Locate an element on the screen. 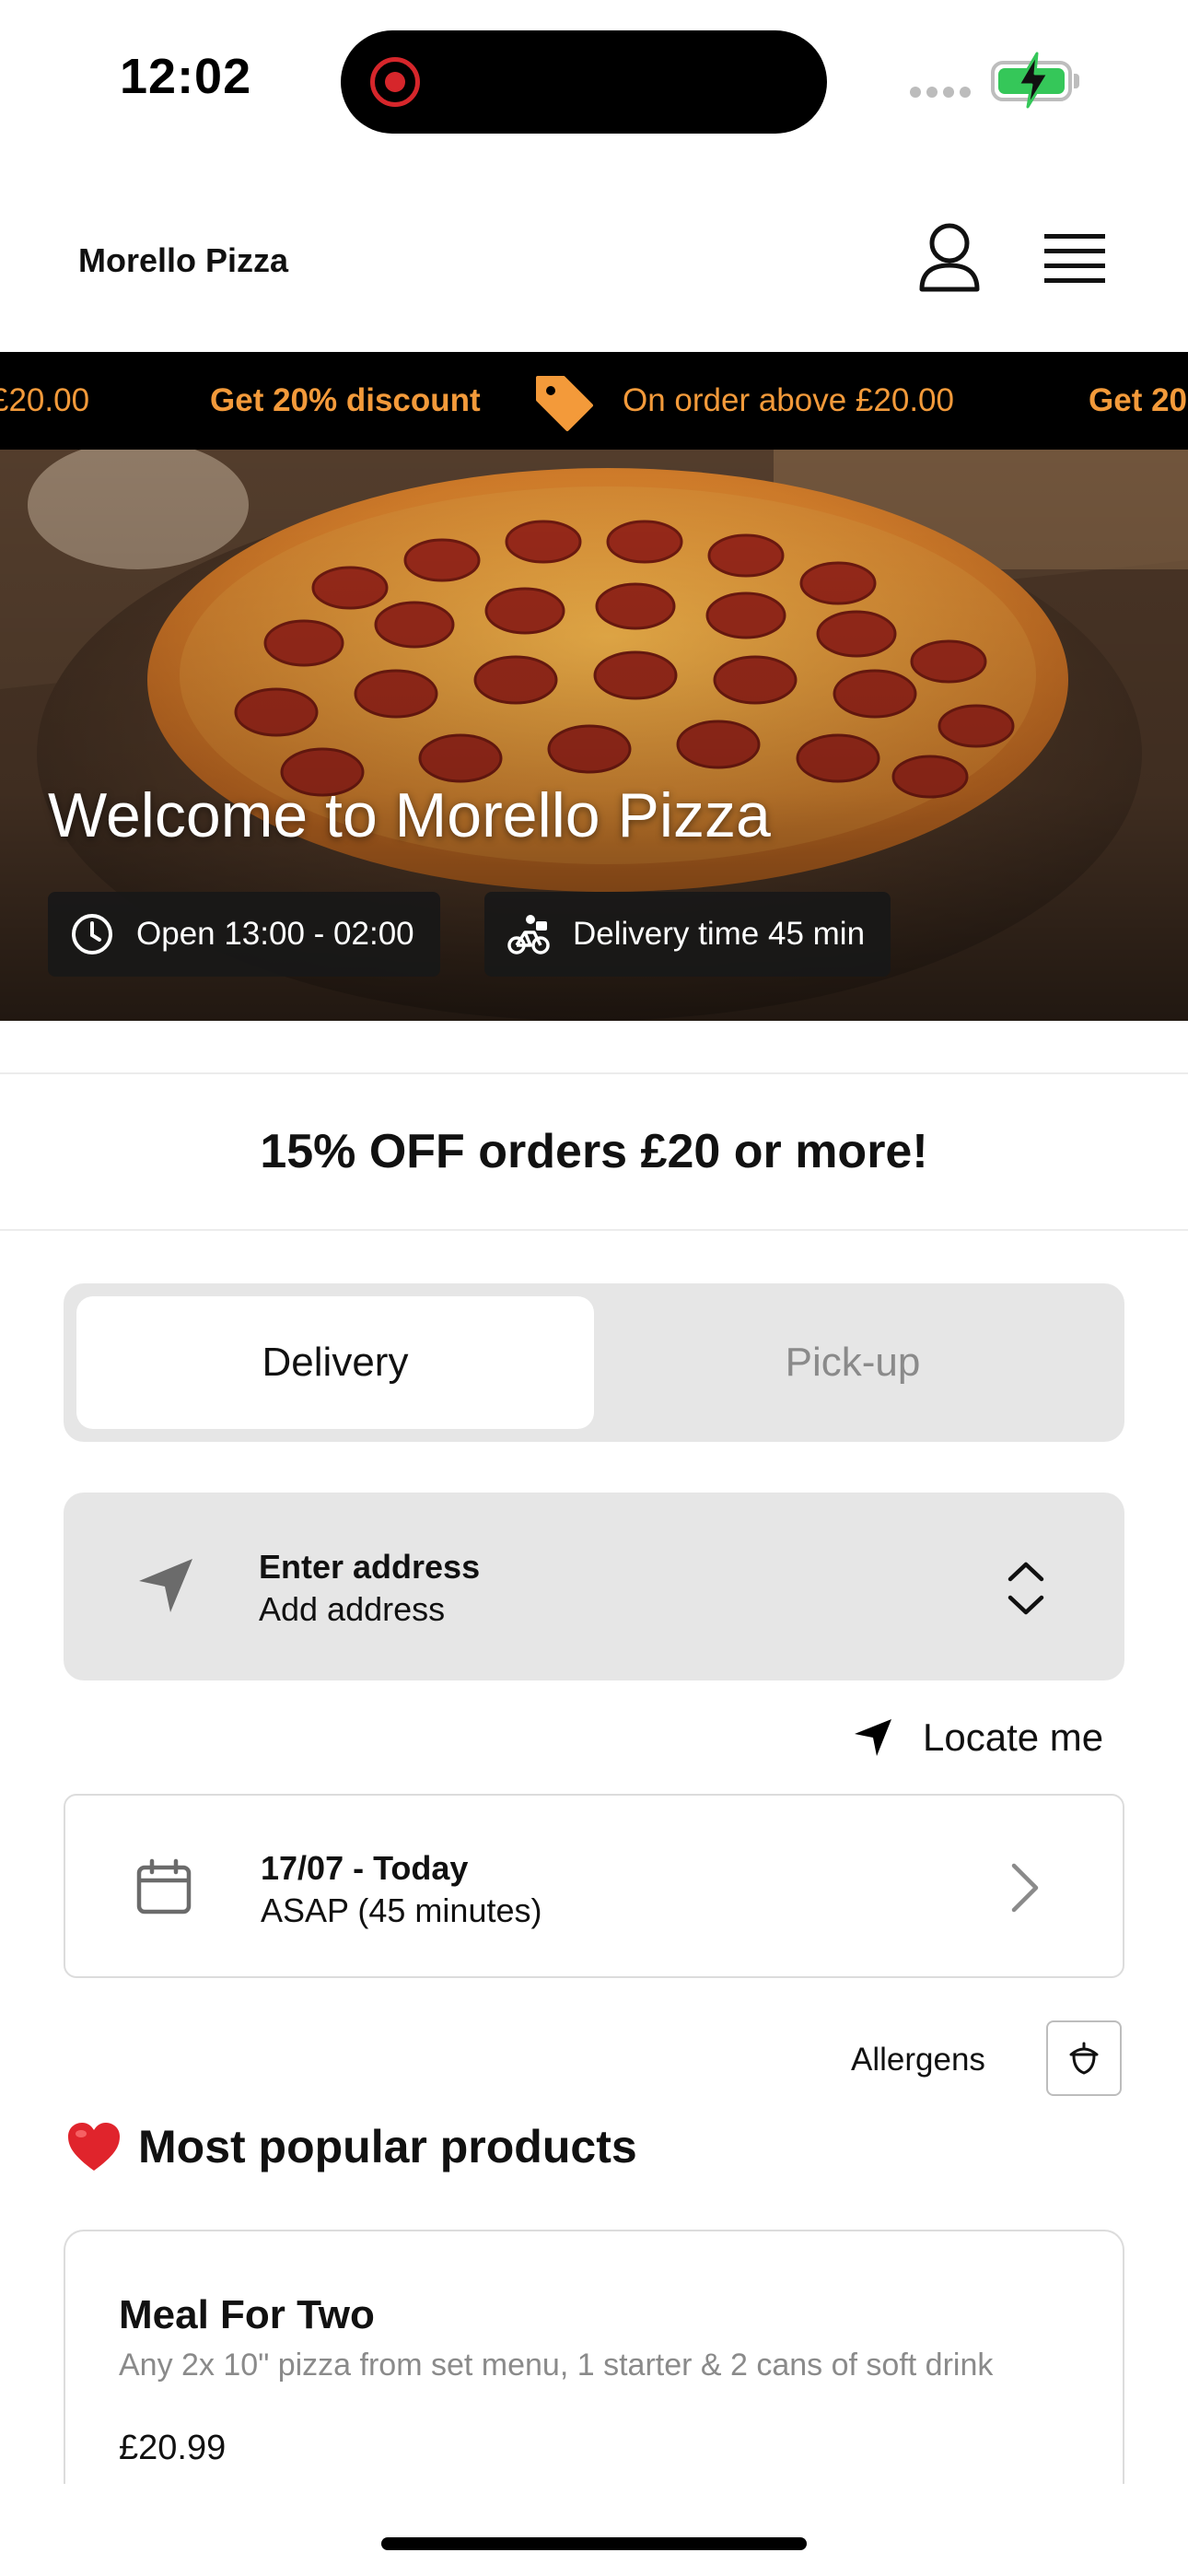 Image resolution: width=1188 pixels, height=2576 pixels. discount-banner: 15% OFF orders £20 or more! is located at coordinates (594, 1151).